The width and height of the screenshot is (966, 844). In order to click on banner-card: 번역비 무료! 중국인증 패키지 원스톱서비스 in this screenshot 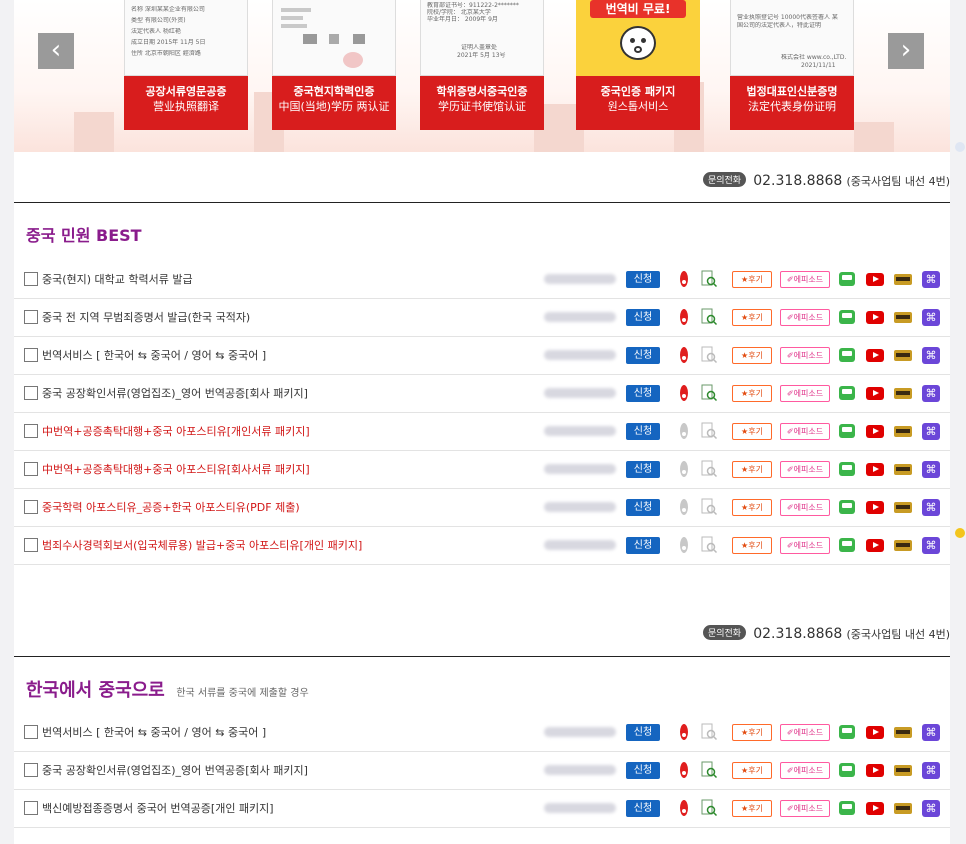, I will do `click(638, 65)`.